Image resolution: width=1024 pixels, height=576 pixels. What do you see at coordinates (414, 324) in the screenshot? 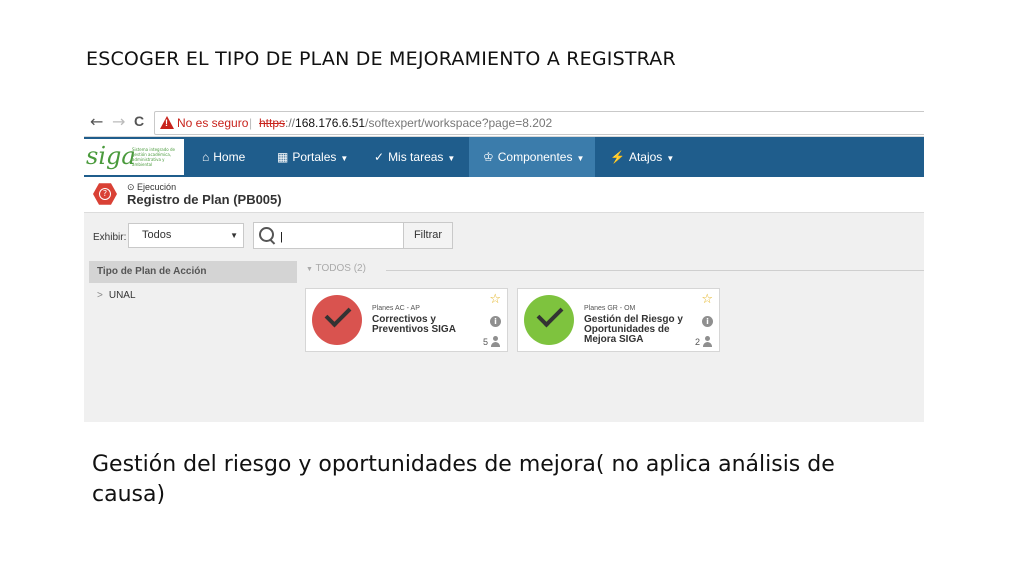
I see `plan-name: Correctivos y Preventivos SIGA` at bounding box center [414, 324].